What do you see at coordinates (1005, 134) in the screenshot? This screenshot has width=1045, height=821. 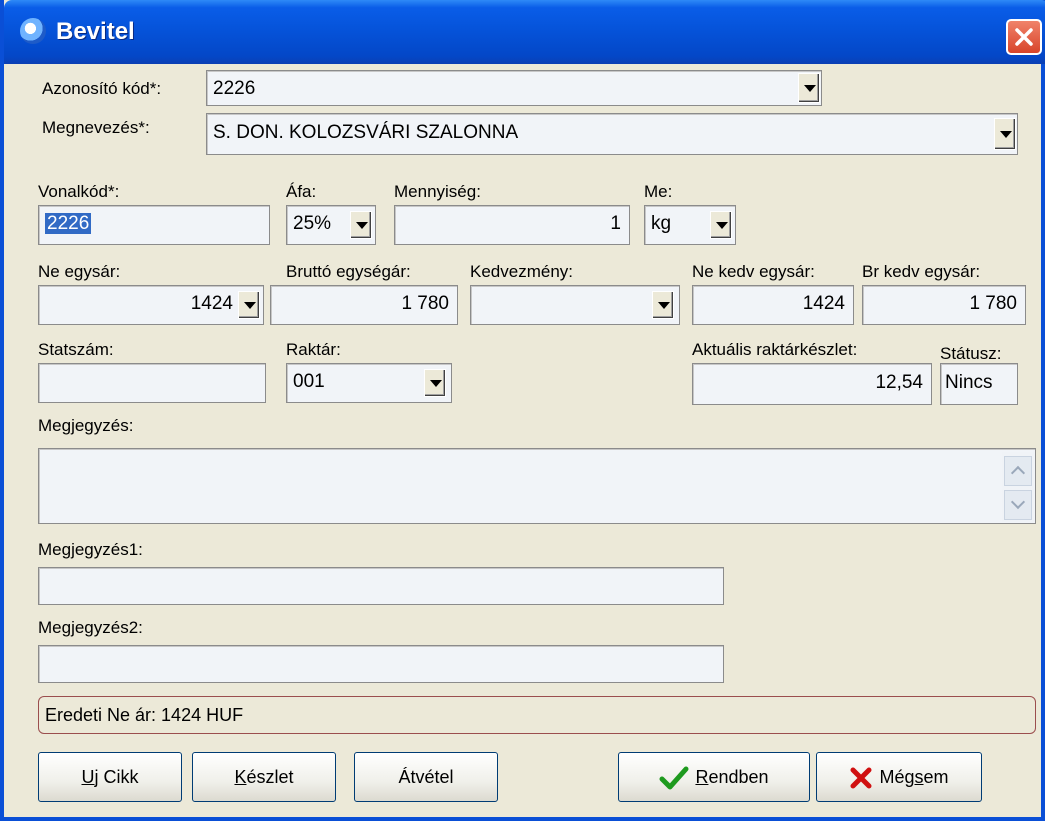 I see `megnevezes-dropdown-button` at bounding box center [1005, 134].